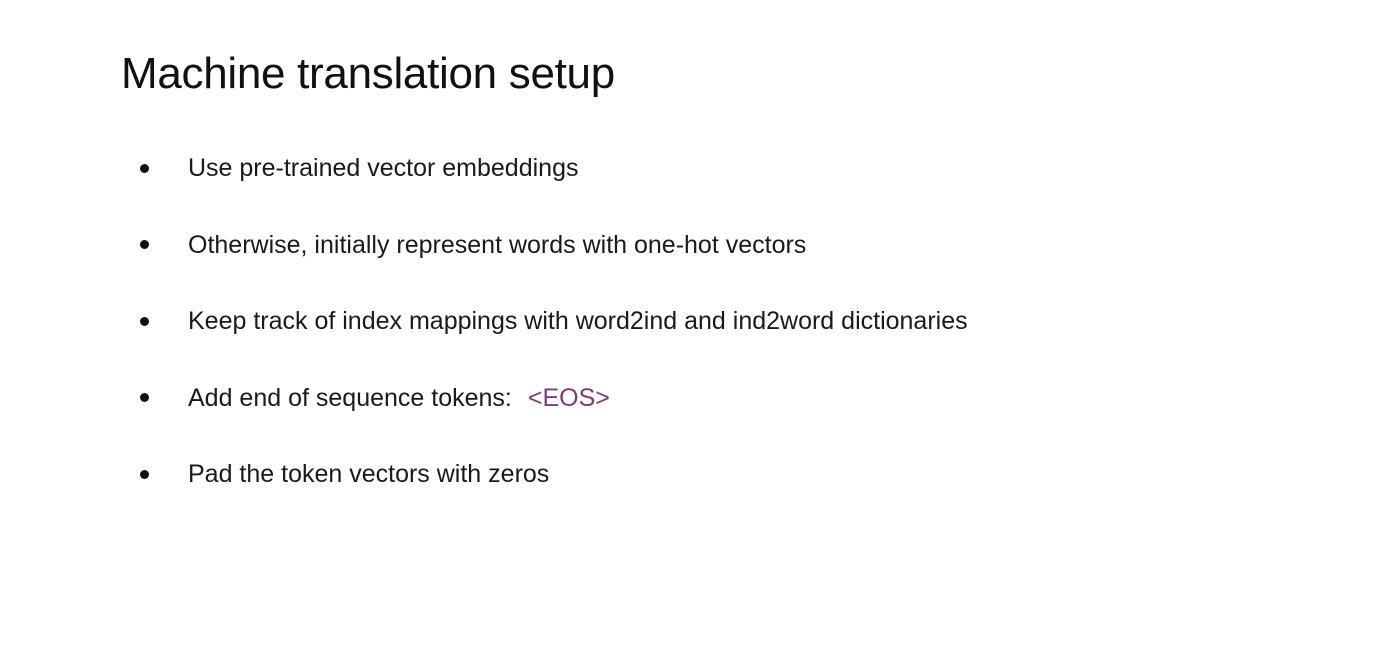  Describe the element at coordinates (554, 474) in the screenshot. I see `bullet-item-pad-zeros: Pad the token vectors with zeros` at that location.